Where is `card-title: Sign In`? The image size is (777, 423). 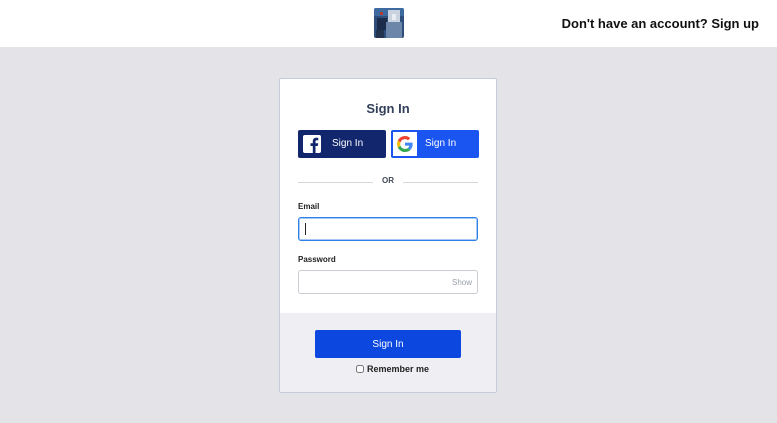
card-title: Sign In is located at coordinates (388, 108).